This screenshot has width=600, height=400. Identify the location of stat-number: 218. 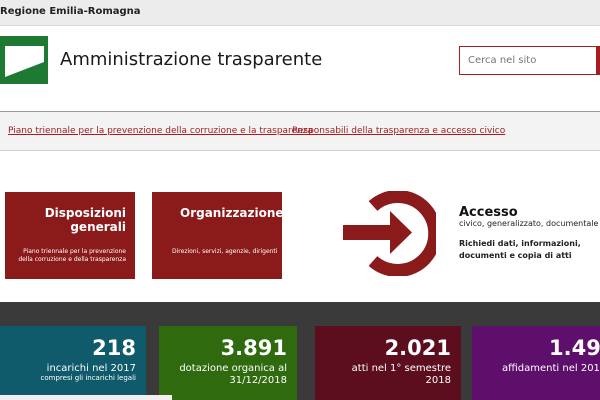
(114, 348).